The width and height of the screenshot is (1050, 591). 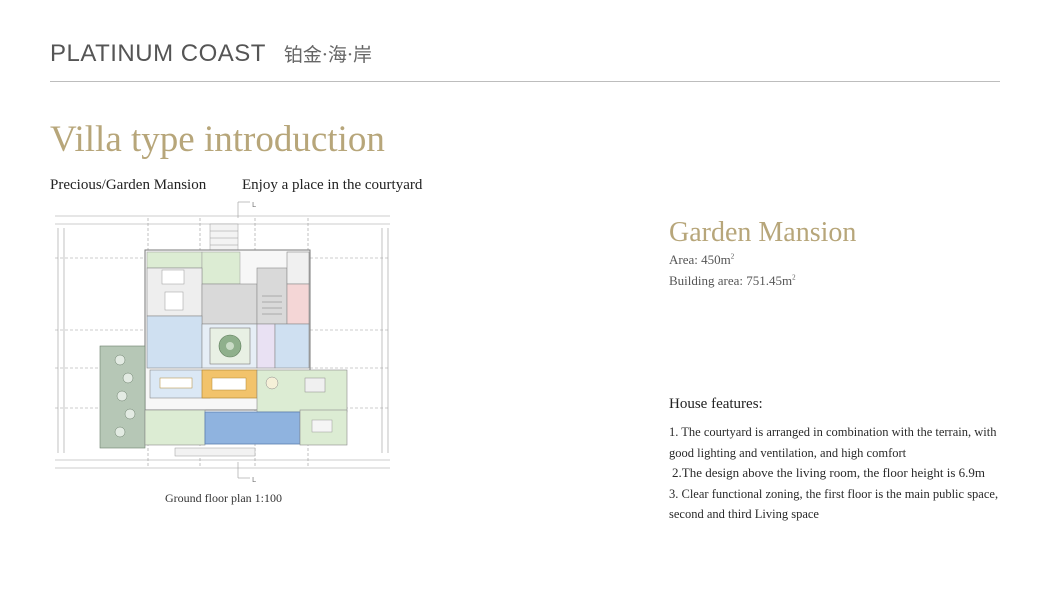 What do you see at coordinates (732, 256) in the screenshot?
I see `area-superscript: 2` at bounding box center [732, 256].